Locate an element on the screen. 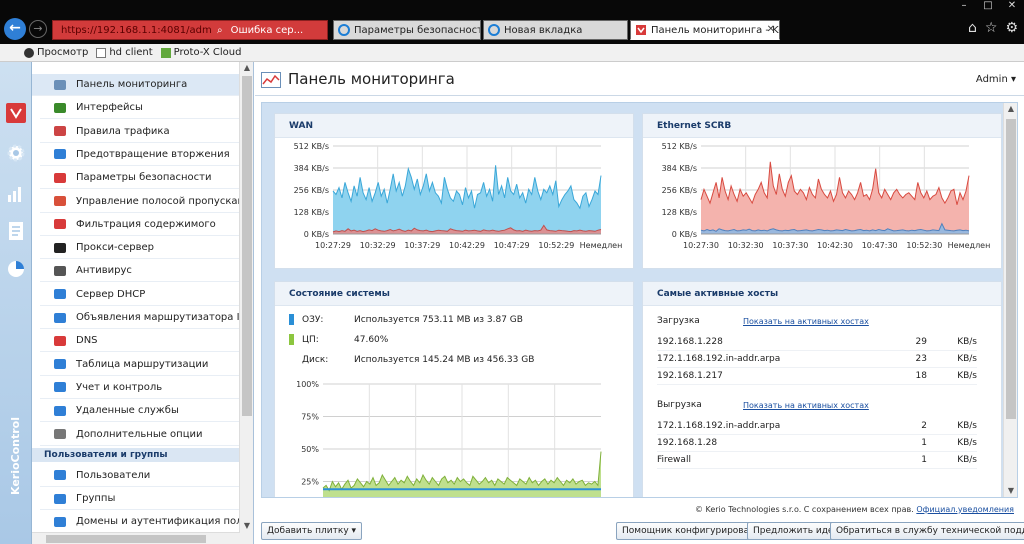 This screenshot has height=544, width=1024. sidebar-item: Дополнительные опции is located at coordinates (140, 435).